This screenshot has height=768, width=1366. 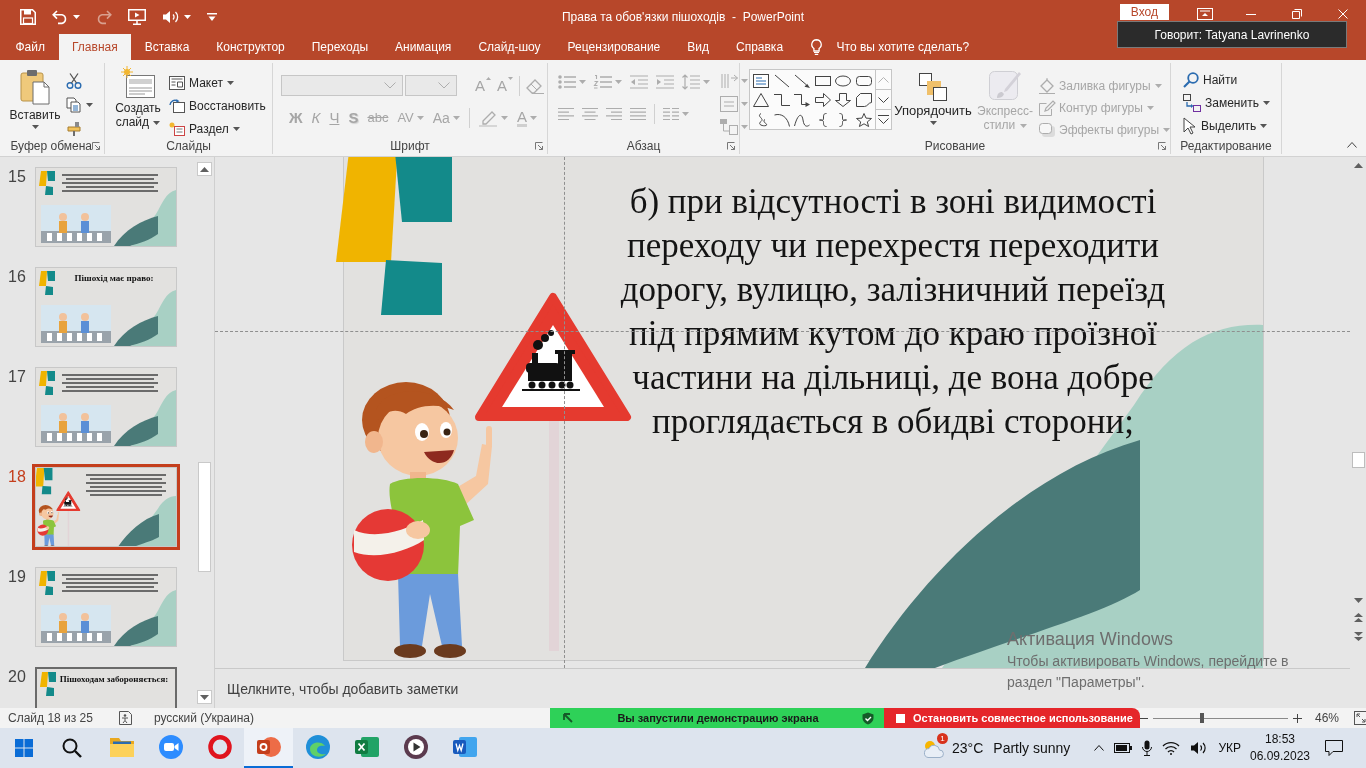 I want to click on rounded-rectangle-icon, so click(x=863, y=80).